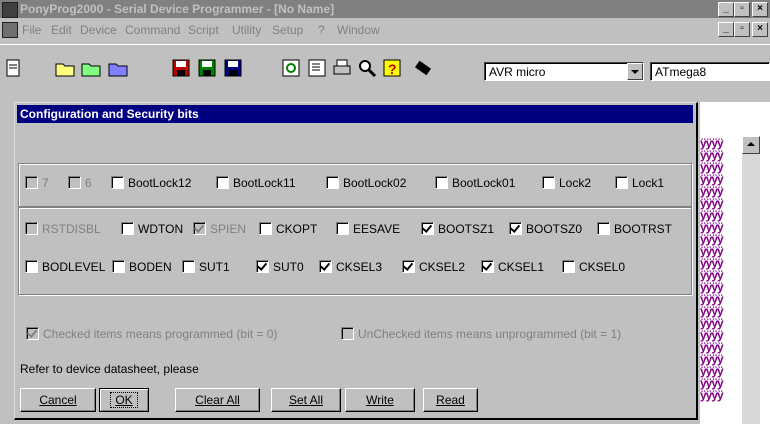 The image size is (770, 424). I want to click on search-icon, so click(367, 68).